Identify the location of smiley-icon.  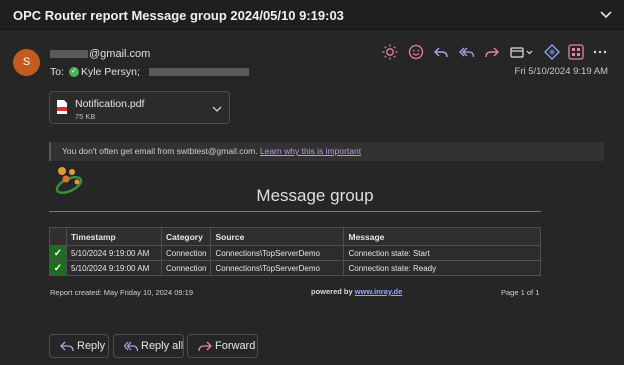
(416, 52).